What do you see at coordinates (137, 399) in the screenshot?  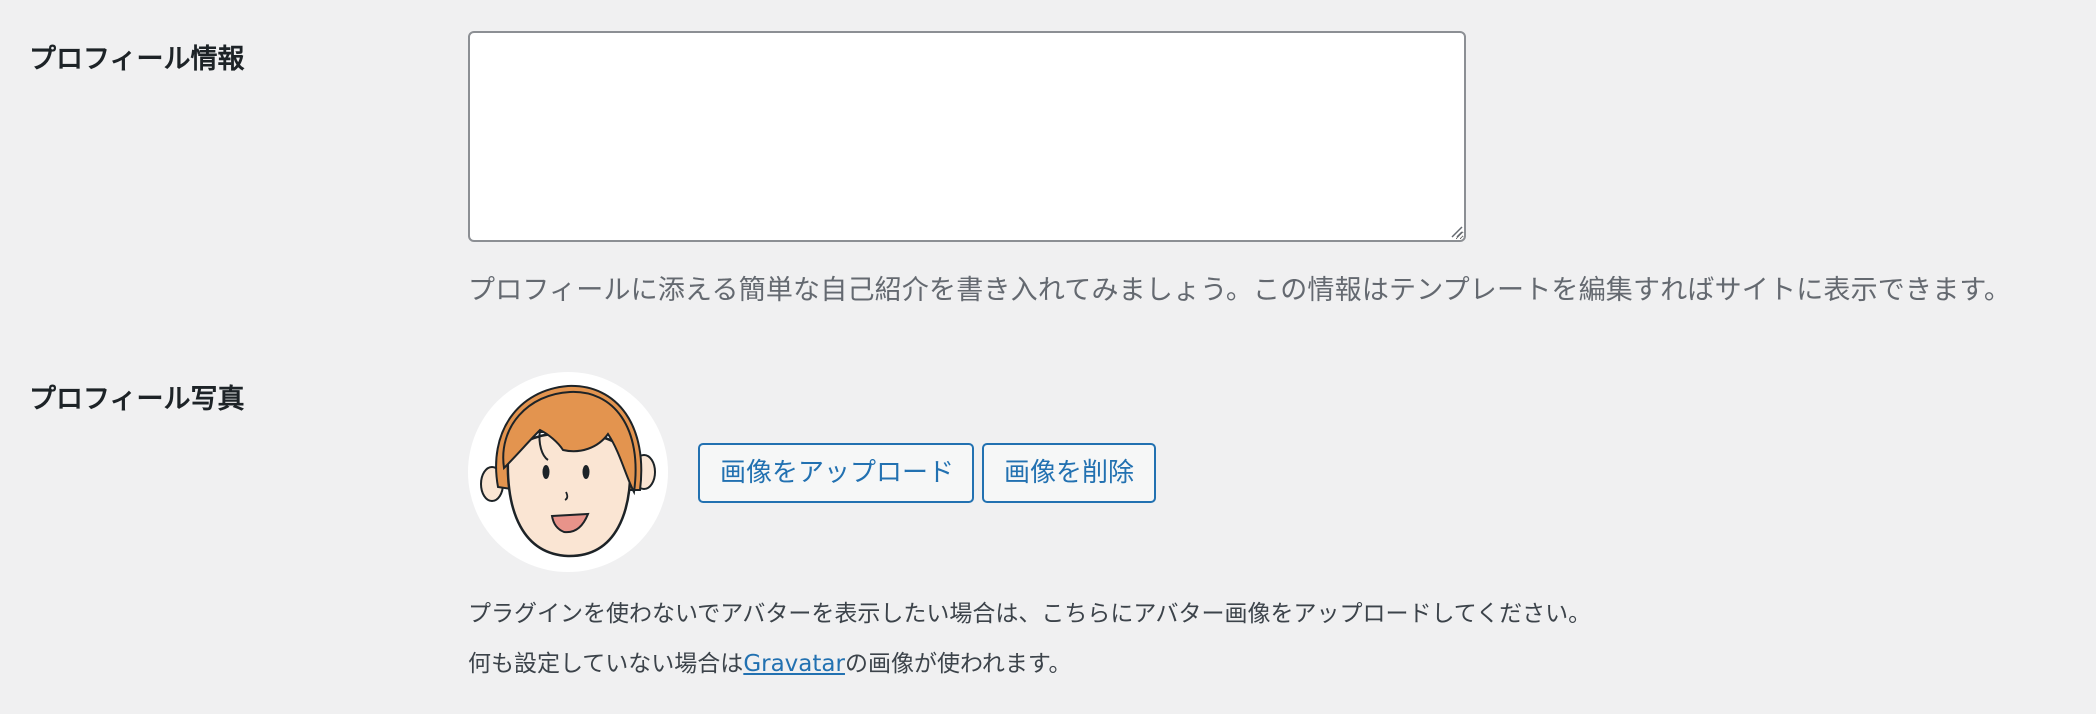 I see `profile-photo-label: プロフィール写真` at bounding box center [137, 399].